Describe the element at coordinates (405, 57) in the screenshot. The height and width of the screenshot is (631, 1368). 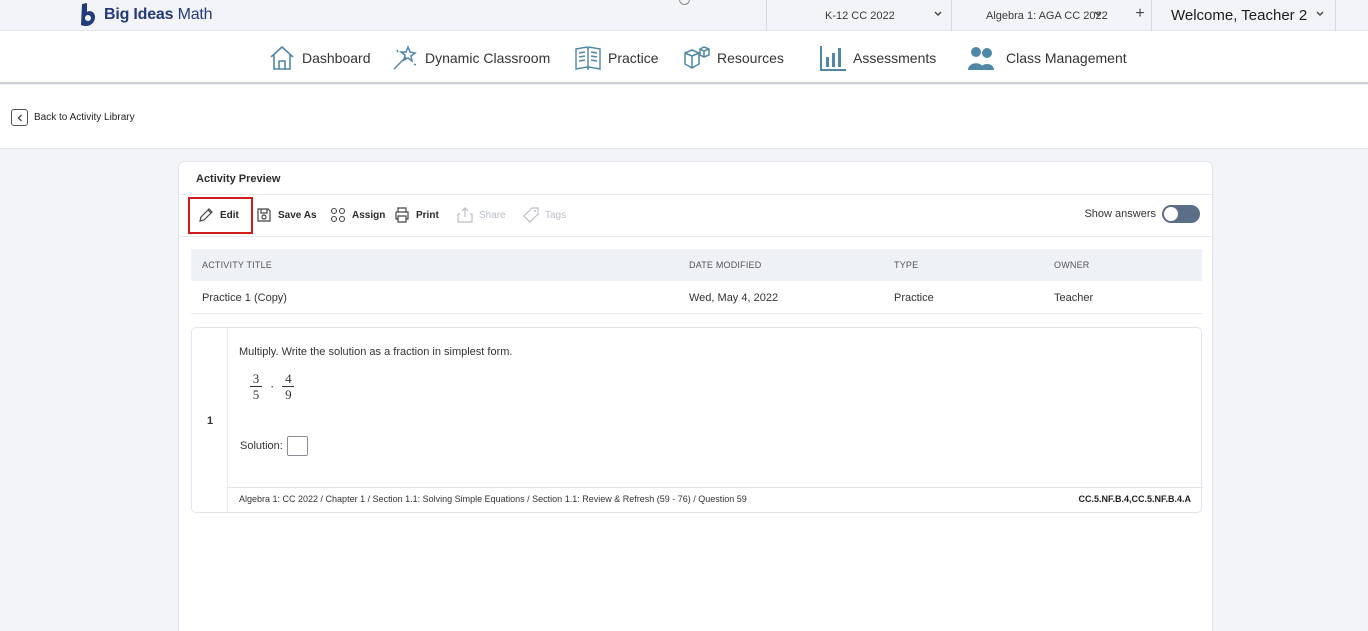
I see `wand-icon` at that location.